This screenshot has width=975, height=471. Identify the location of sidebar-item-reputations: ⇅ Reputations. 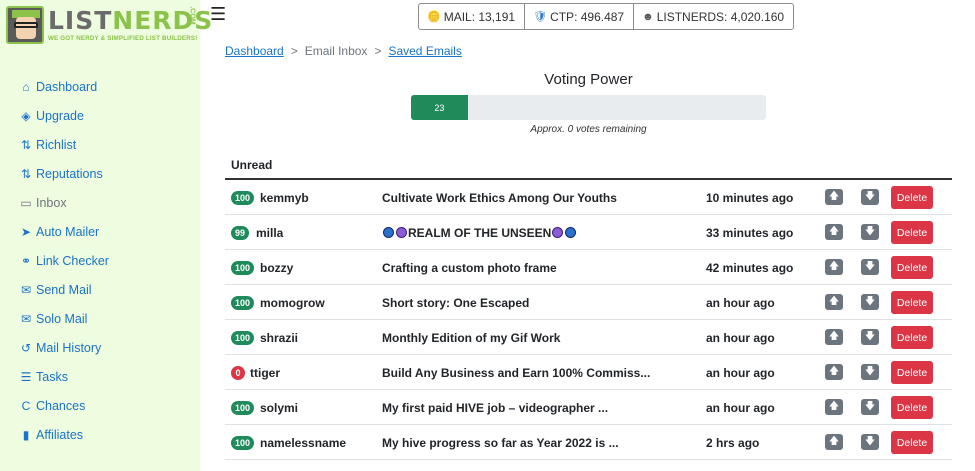
(63, 173).